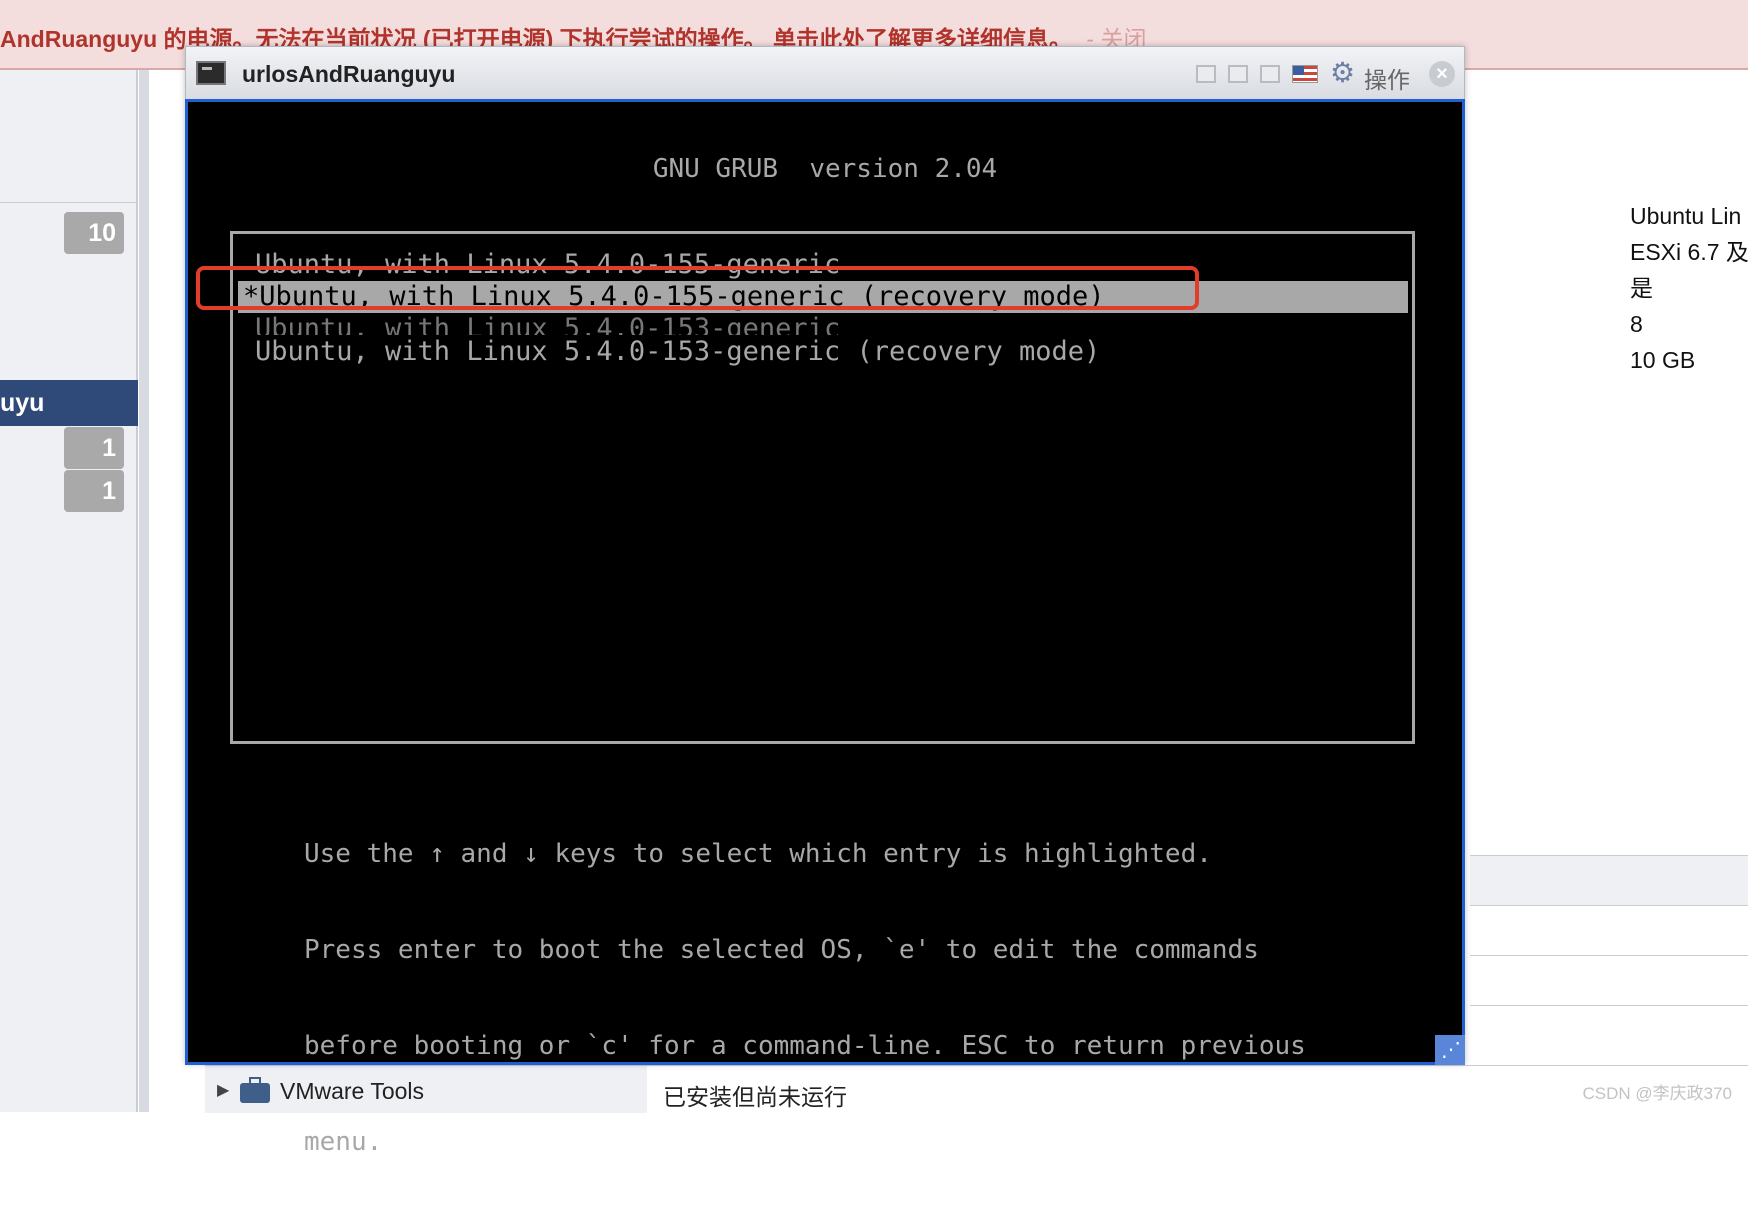 The width and height of the screenshot is (1748, 1222). What do you see at coordinates (1450, 1050) in the screenshot?
I see `resize-grip-icon` at bounding box center [1450, 1050].